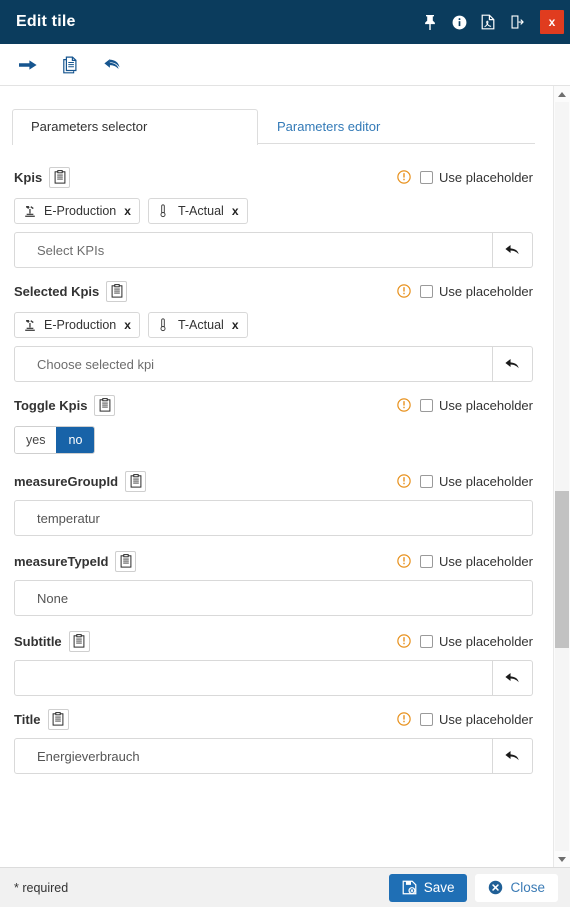  I want to click on title-undo-button, so click(513, 756).